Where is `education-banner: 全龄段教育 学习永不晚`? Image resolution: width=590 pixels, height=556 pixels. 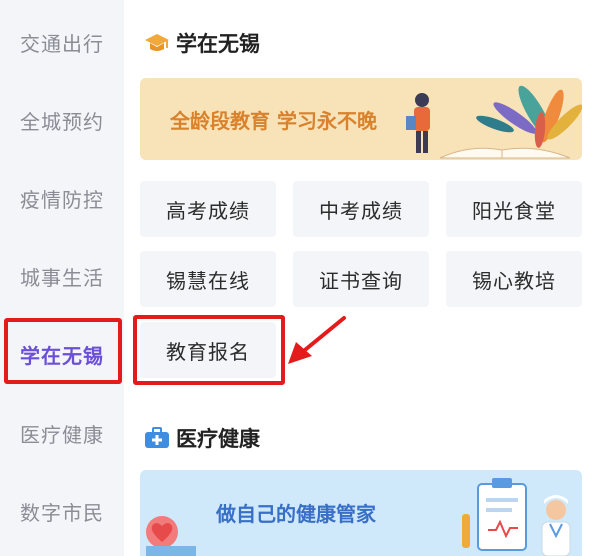
education-banner: 全龄段教育 学习永不晚 is located at coordinates (361, 119).